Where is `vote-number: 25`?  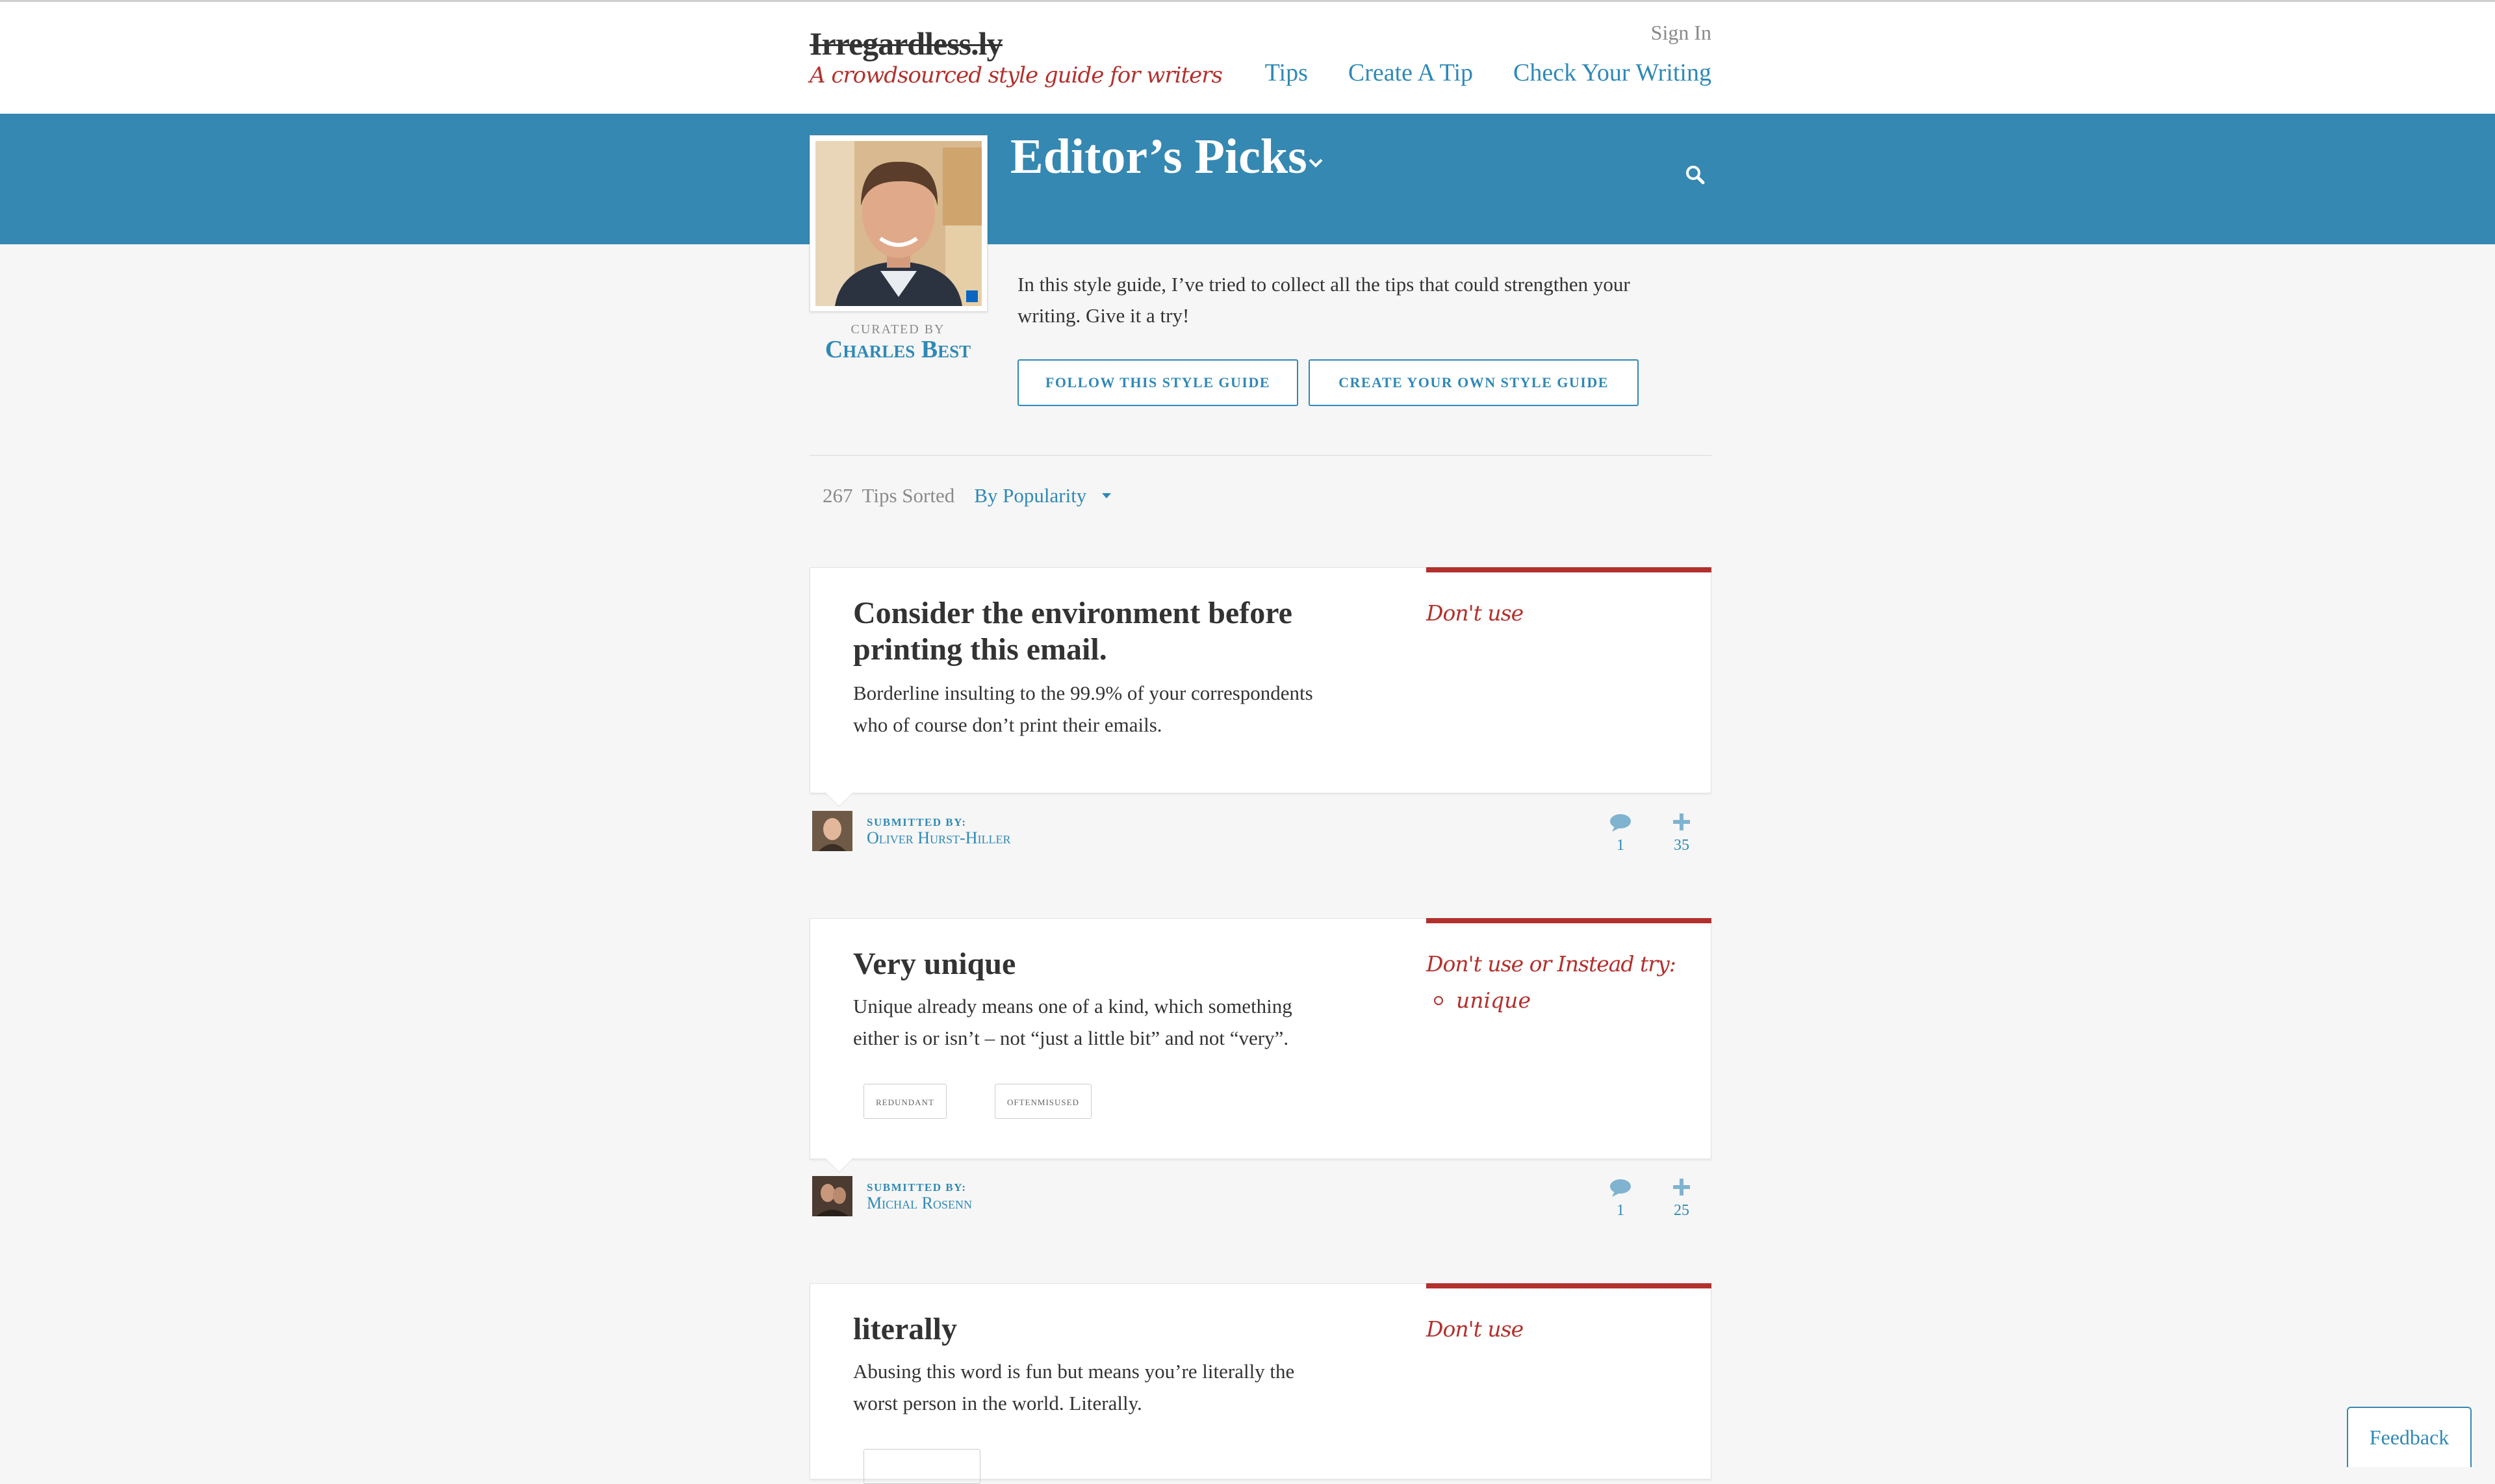
vote-number: 25 is located at coordinates (1682, 1211).